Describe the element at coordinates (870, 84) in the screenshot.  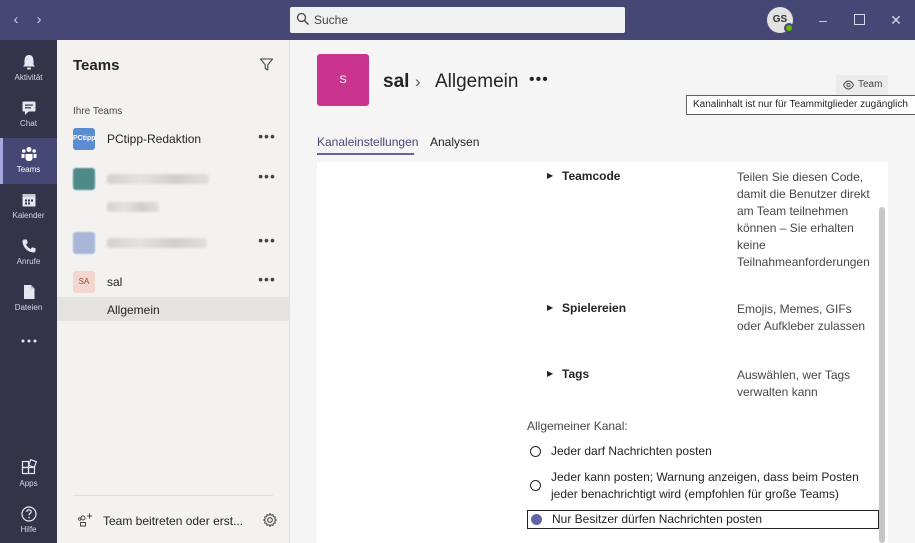
I see `privacy-badge-label: Team` at that location.